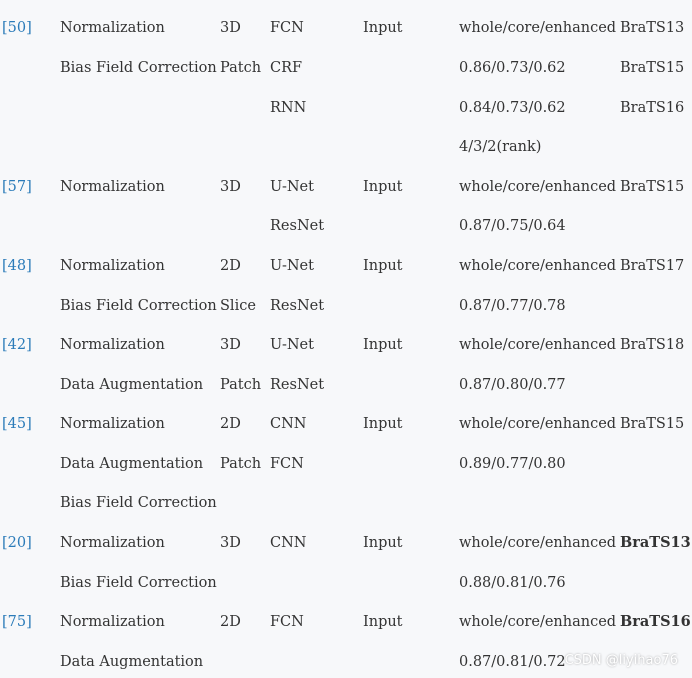 This screenshot has width=692, height=678. I want to click on dataset-cell: BraTS17, so click(652, 266).